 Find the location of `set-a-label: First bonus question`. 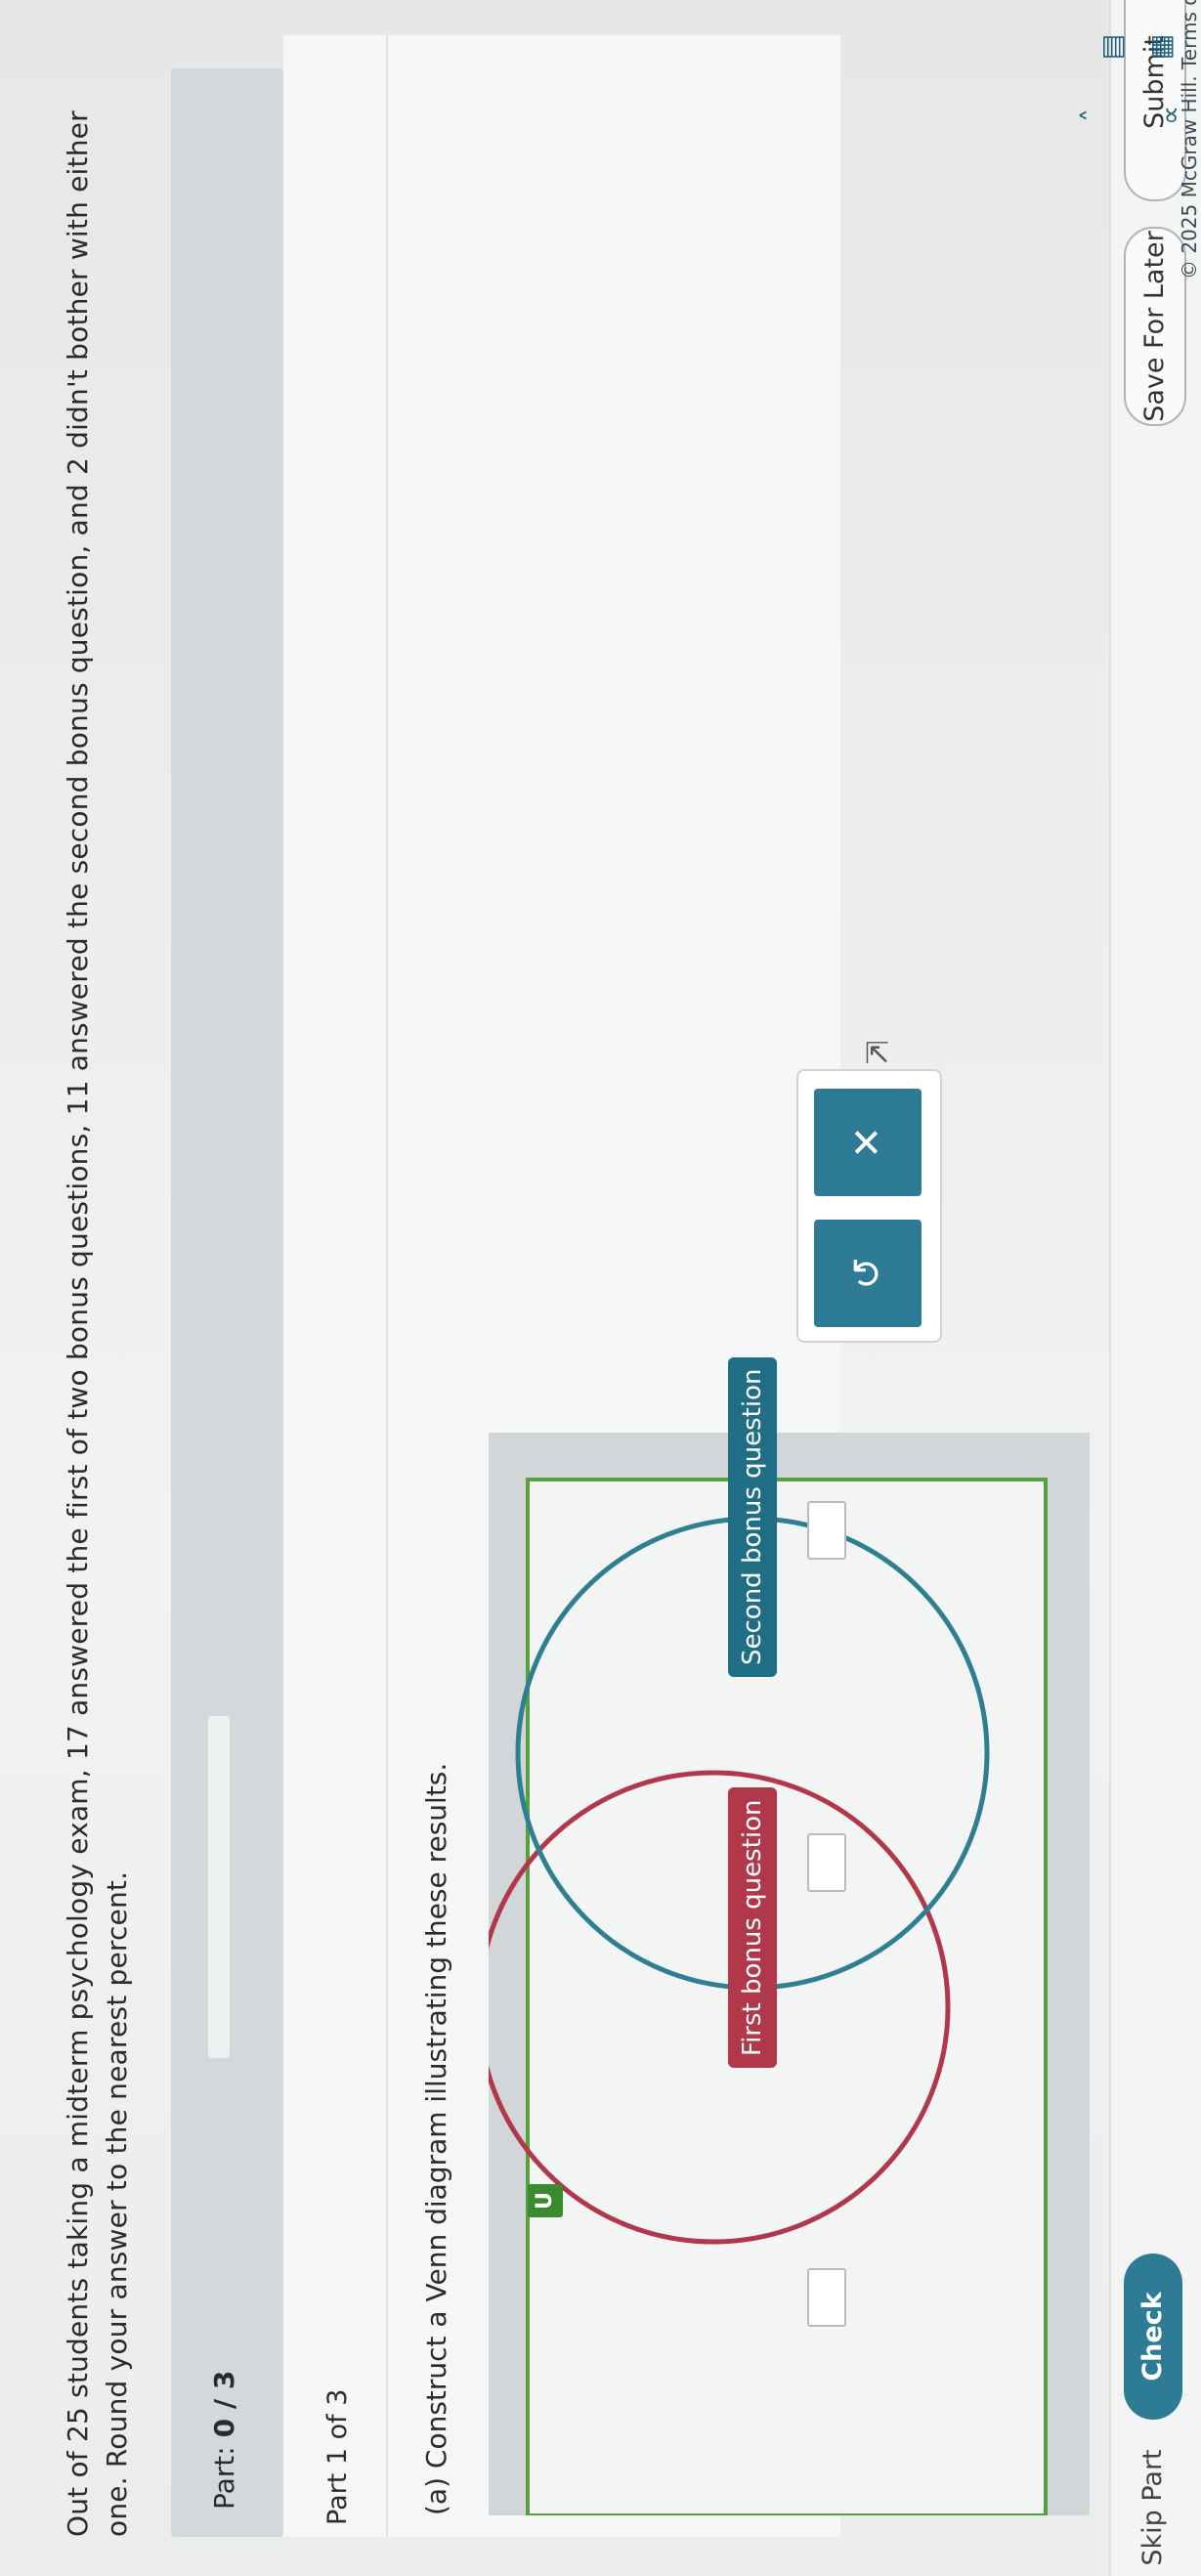

set-a-label: First bonus question is located at coordinates (752, 1928).